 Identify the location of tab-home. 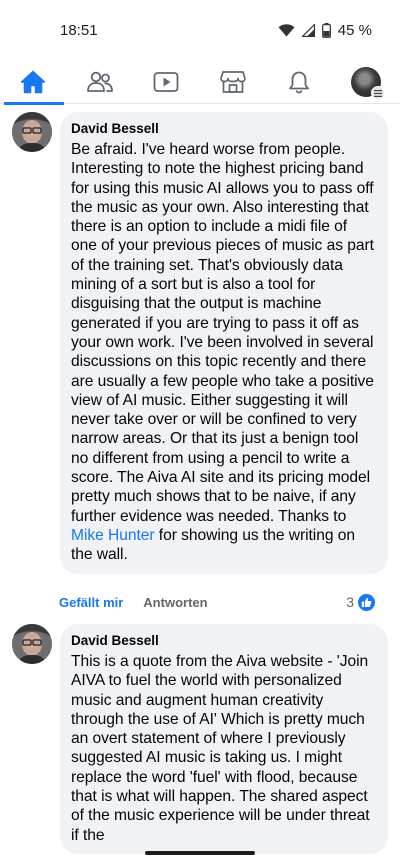
(33, 82).